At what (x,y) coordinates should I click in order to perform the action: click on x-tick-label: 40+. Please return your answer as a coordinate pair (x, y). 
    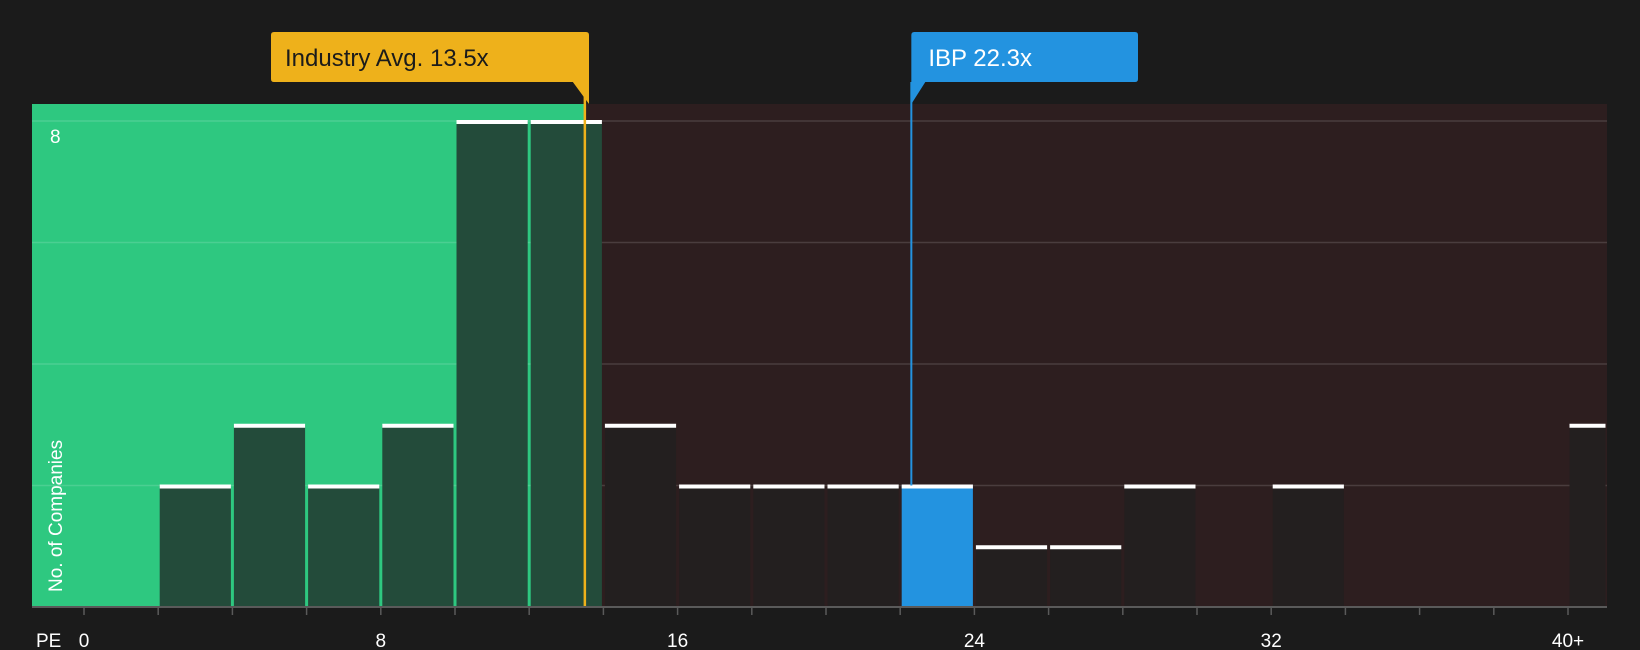
    Looking at the image, I should click on (1568, 640).